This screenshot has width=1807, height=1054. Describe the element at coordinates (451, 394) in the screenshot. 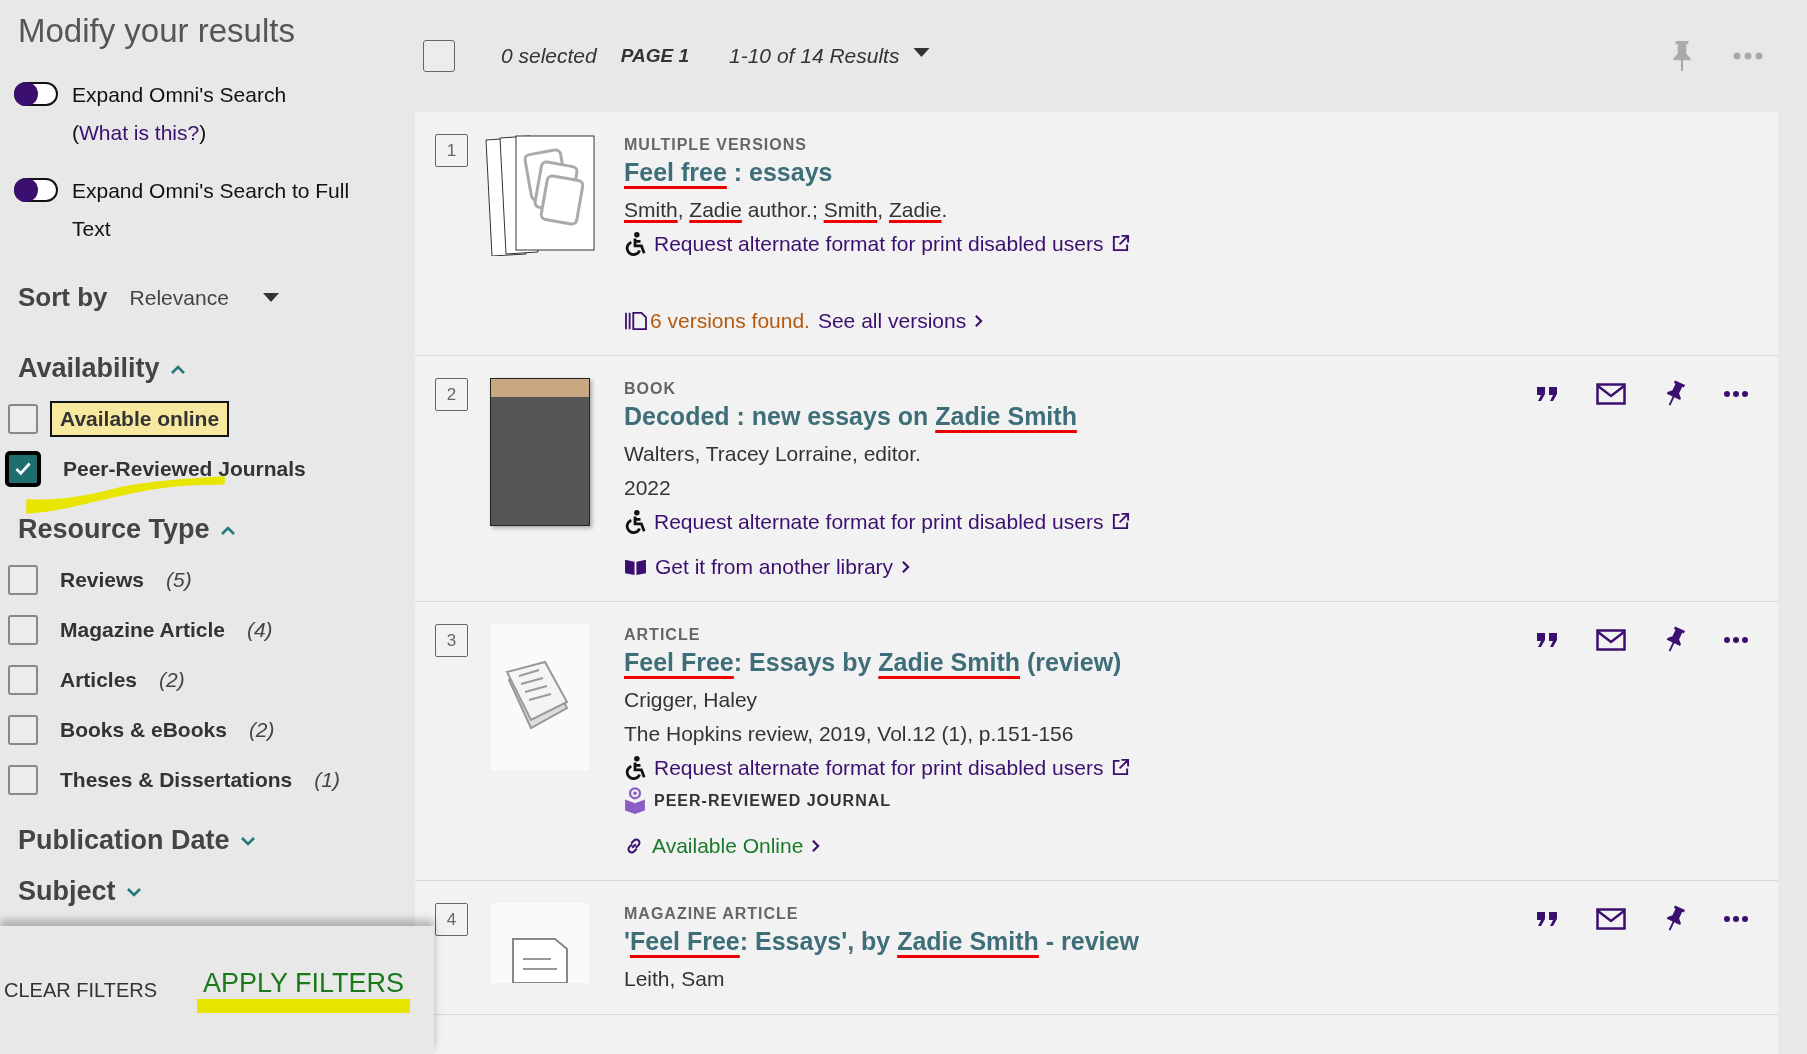

I see `result-number: 2` at that location.